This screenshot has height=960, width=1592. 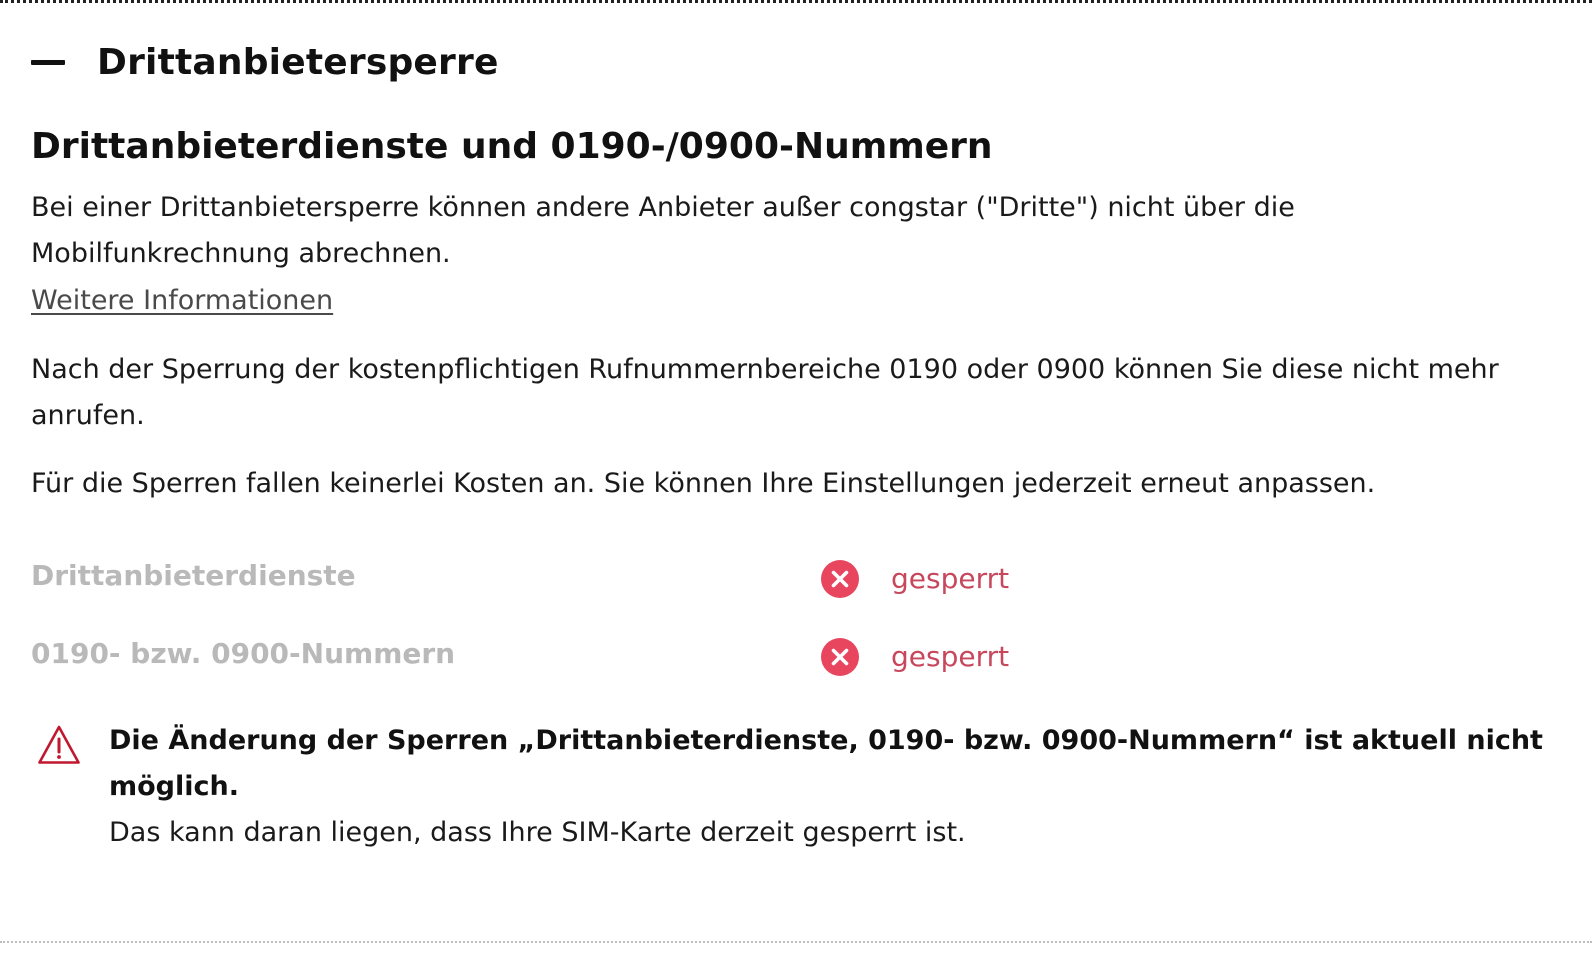 What do you see at coordinates (59, 744) in the screenshot?
I see `warning-triangle-icon` at bounding box center [59, 744].